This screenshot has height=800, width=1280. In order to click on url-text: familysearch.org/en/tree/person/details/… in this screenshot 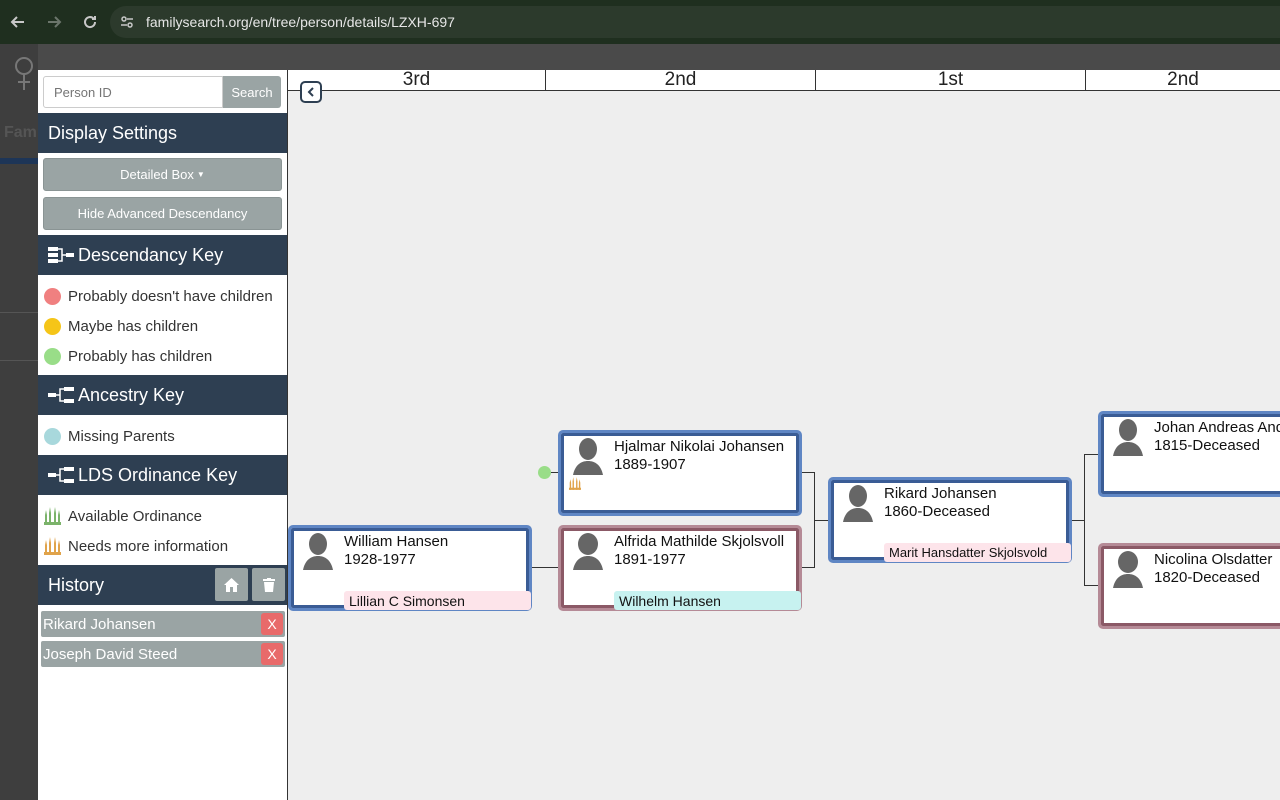, I will do `click(300, 22)`.